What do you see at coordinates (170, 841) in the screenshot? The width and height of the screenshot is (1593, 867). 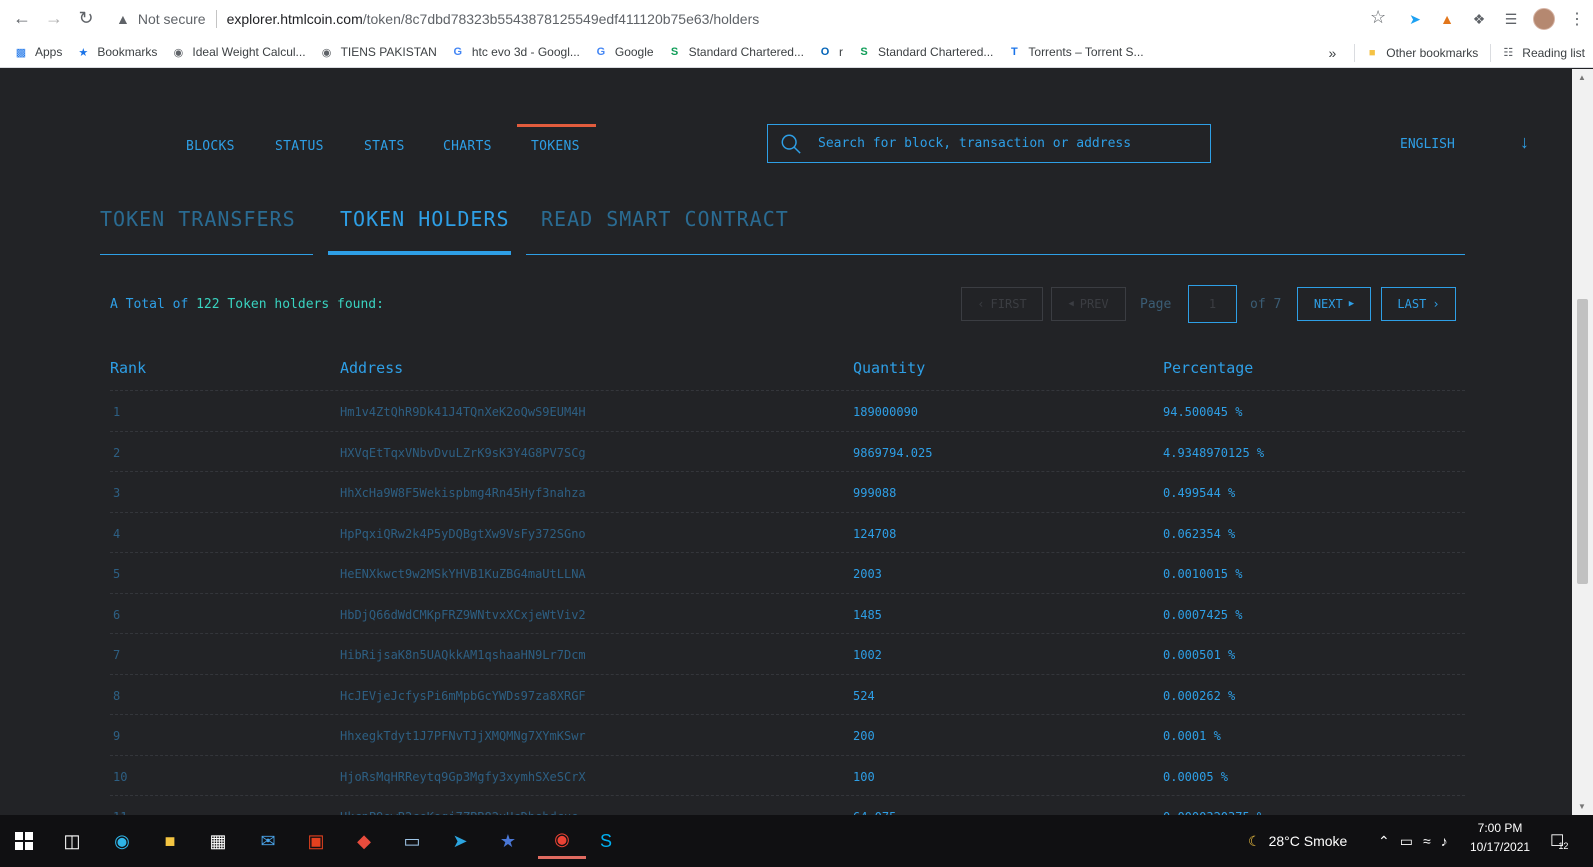 I see `file-explorer-icon: ■` at bounding box center [170, 841].